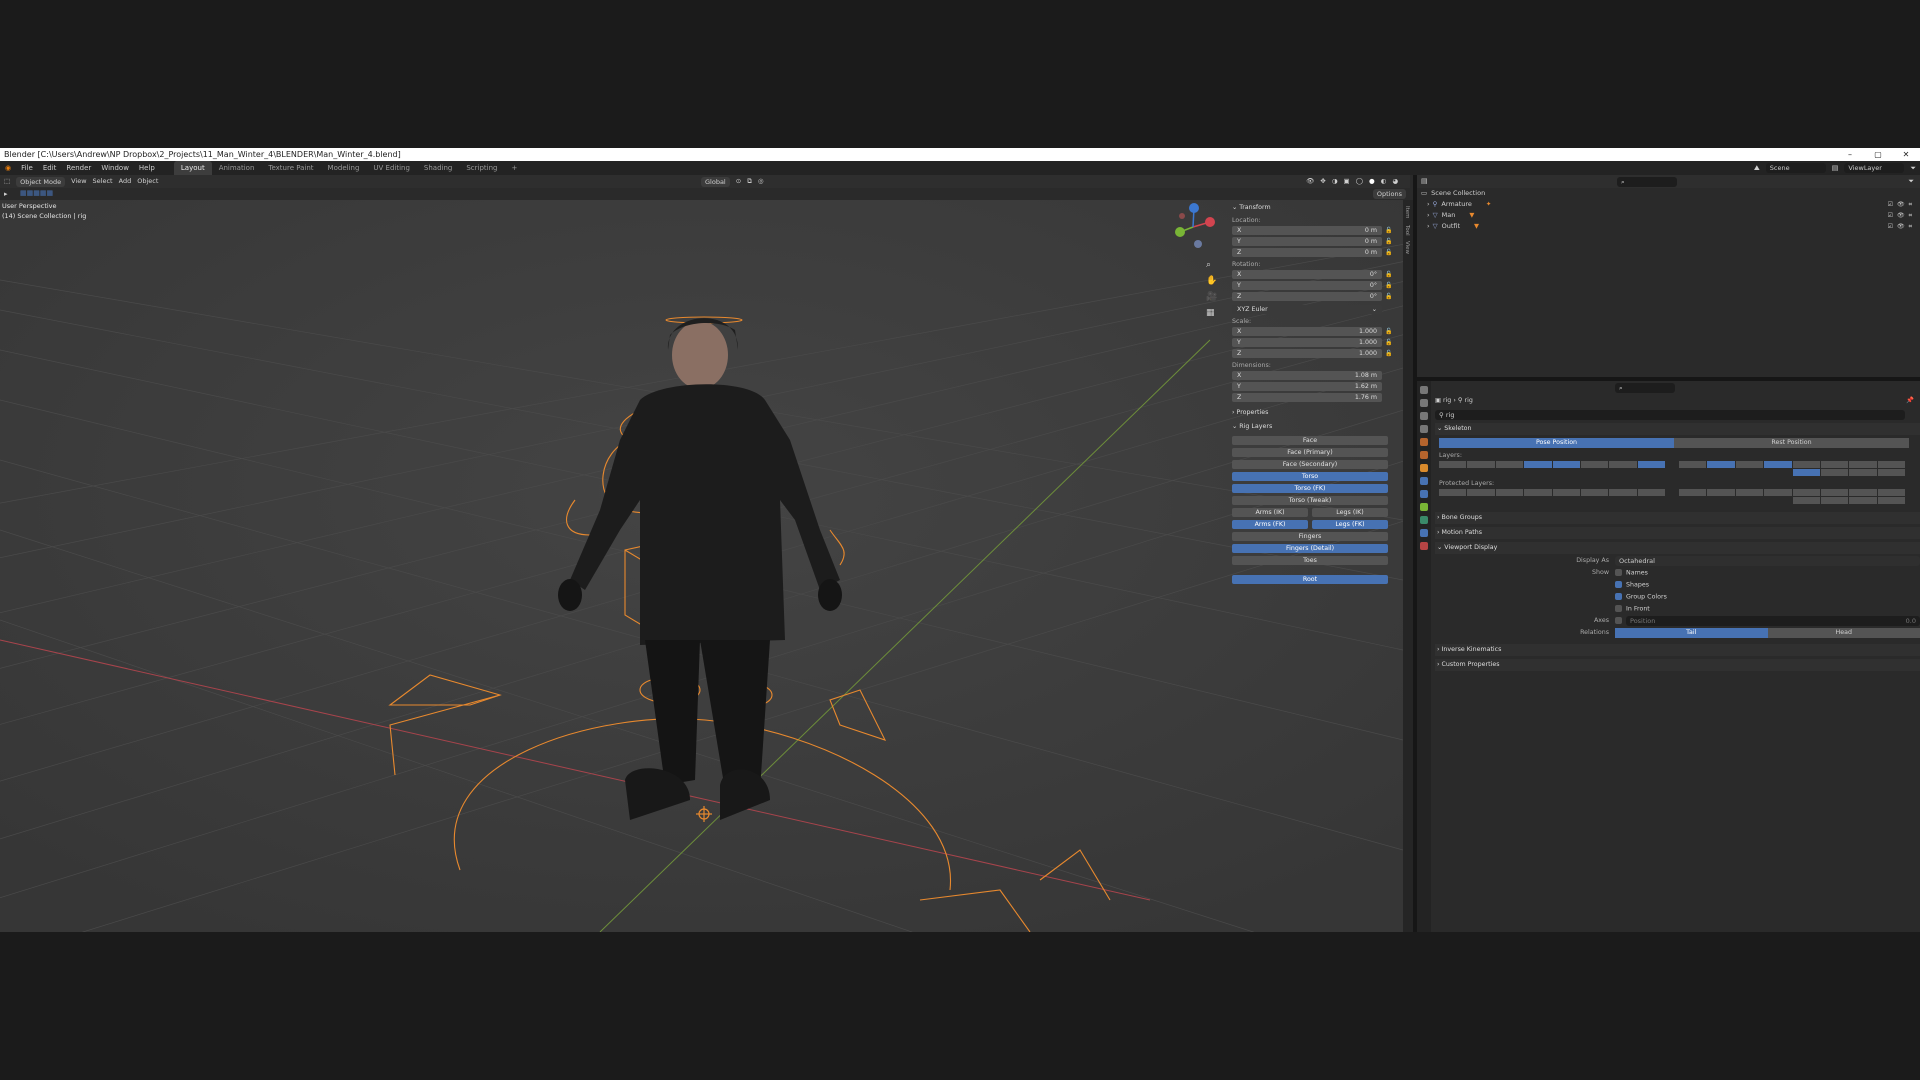  What do you see at coordinates (1310, 548) in the screenshot?
I see `rig-layer-fingers-detail: Fingers (Detail)` at bounding box center [1310, 548].